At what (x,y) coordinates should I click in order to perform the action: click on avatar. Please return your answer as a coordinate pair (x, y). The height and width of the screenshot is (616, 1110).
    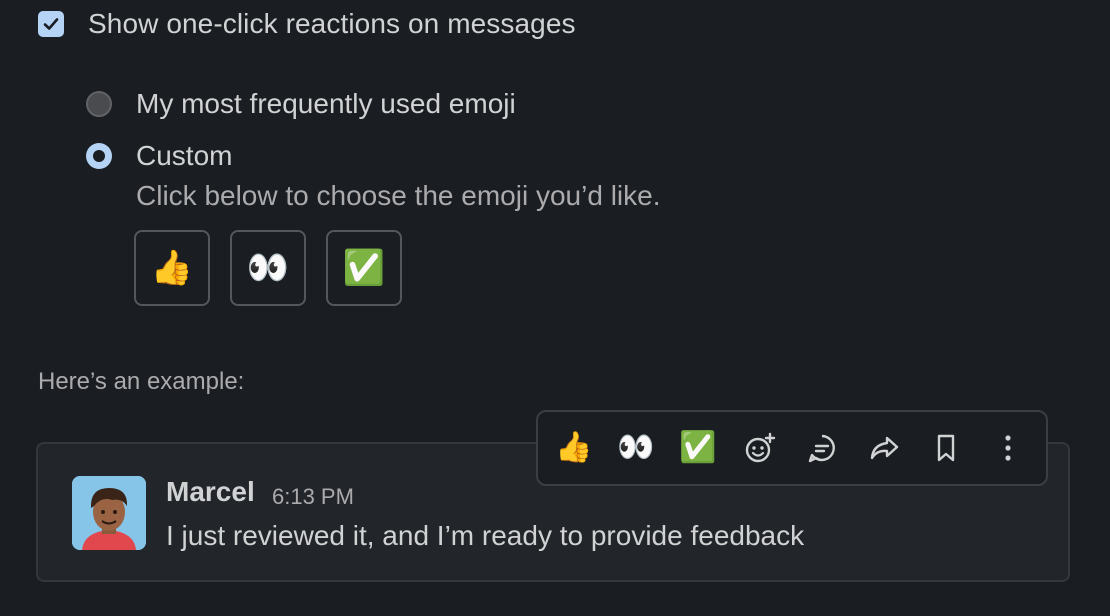
    Looking at the image, I should click on (109, 513).